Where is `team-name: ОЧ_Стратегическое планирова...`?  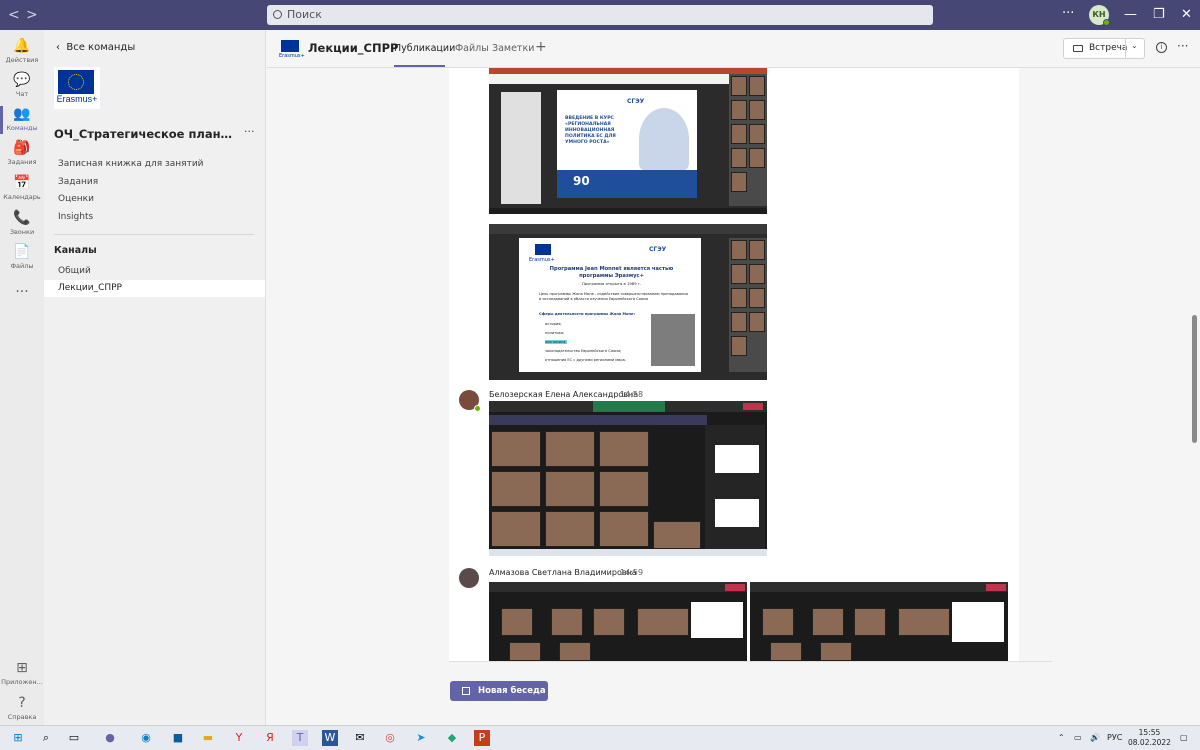 team-name: ОЧ_Стратегическое планирова... is located at coordinates (144, 134).